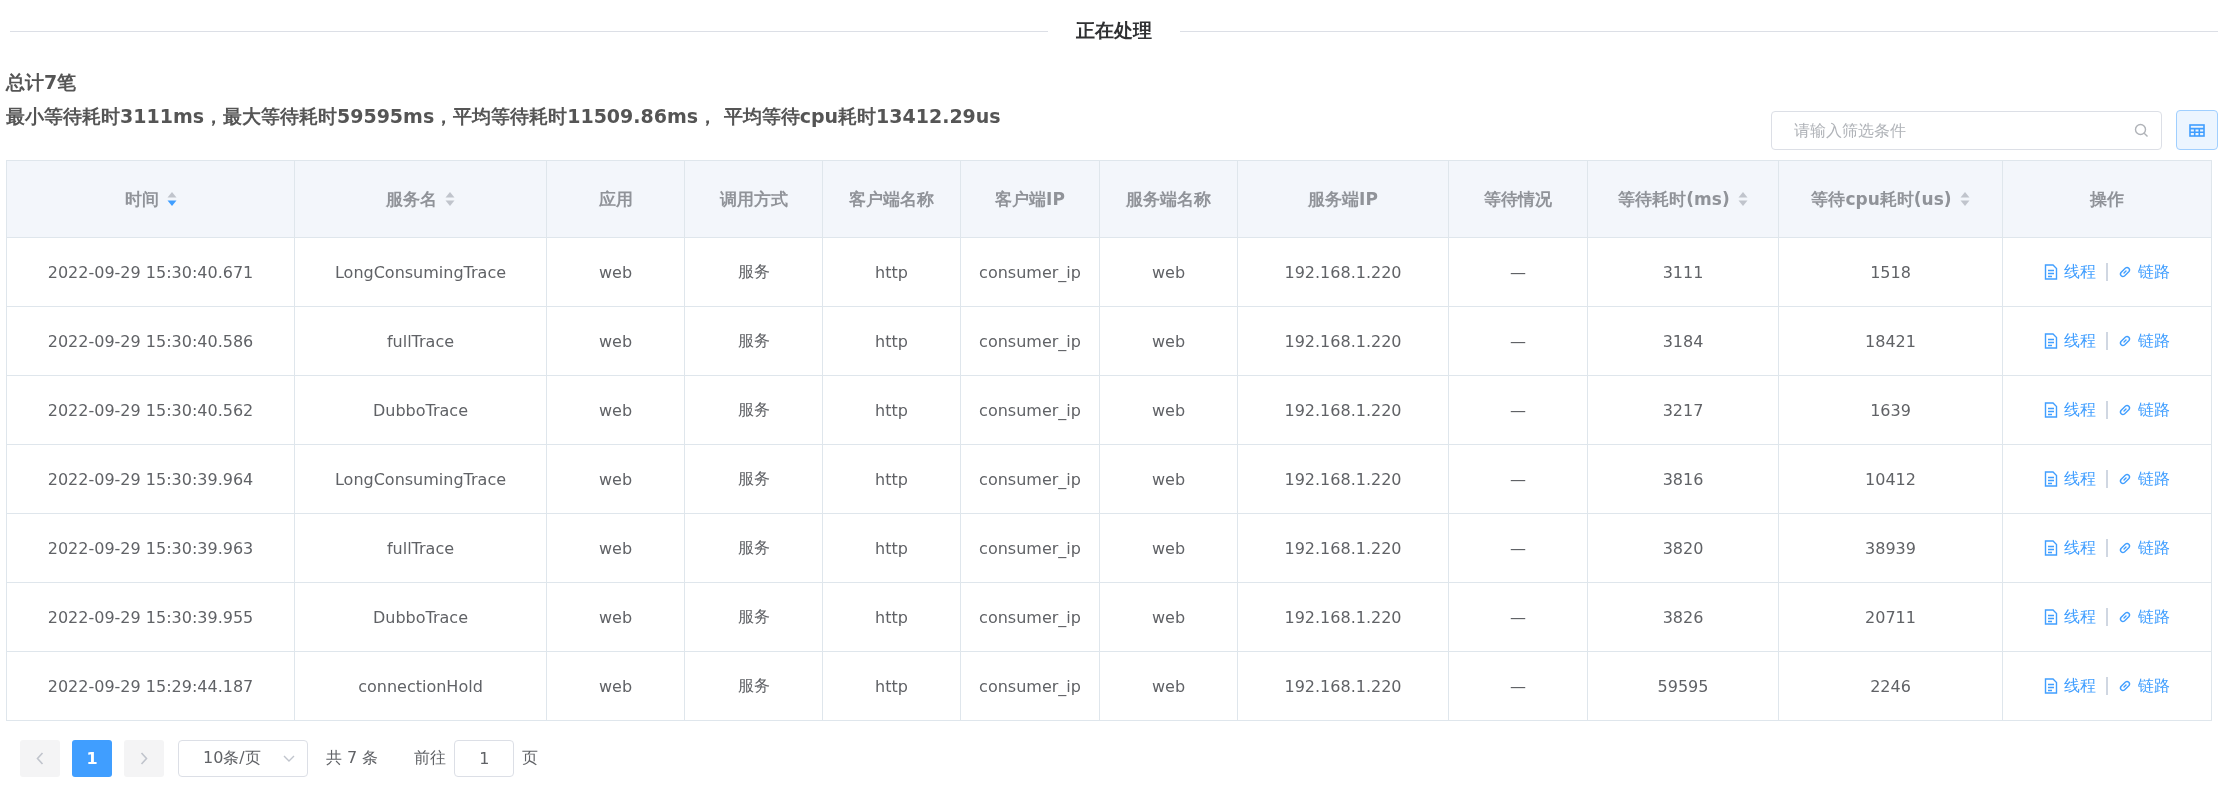  Describe the element at coordinates (420, 617) in the screenshot. I see `table-cell: DubboTrace` at that location.